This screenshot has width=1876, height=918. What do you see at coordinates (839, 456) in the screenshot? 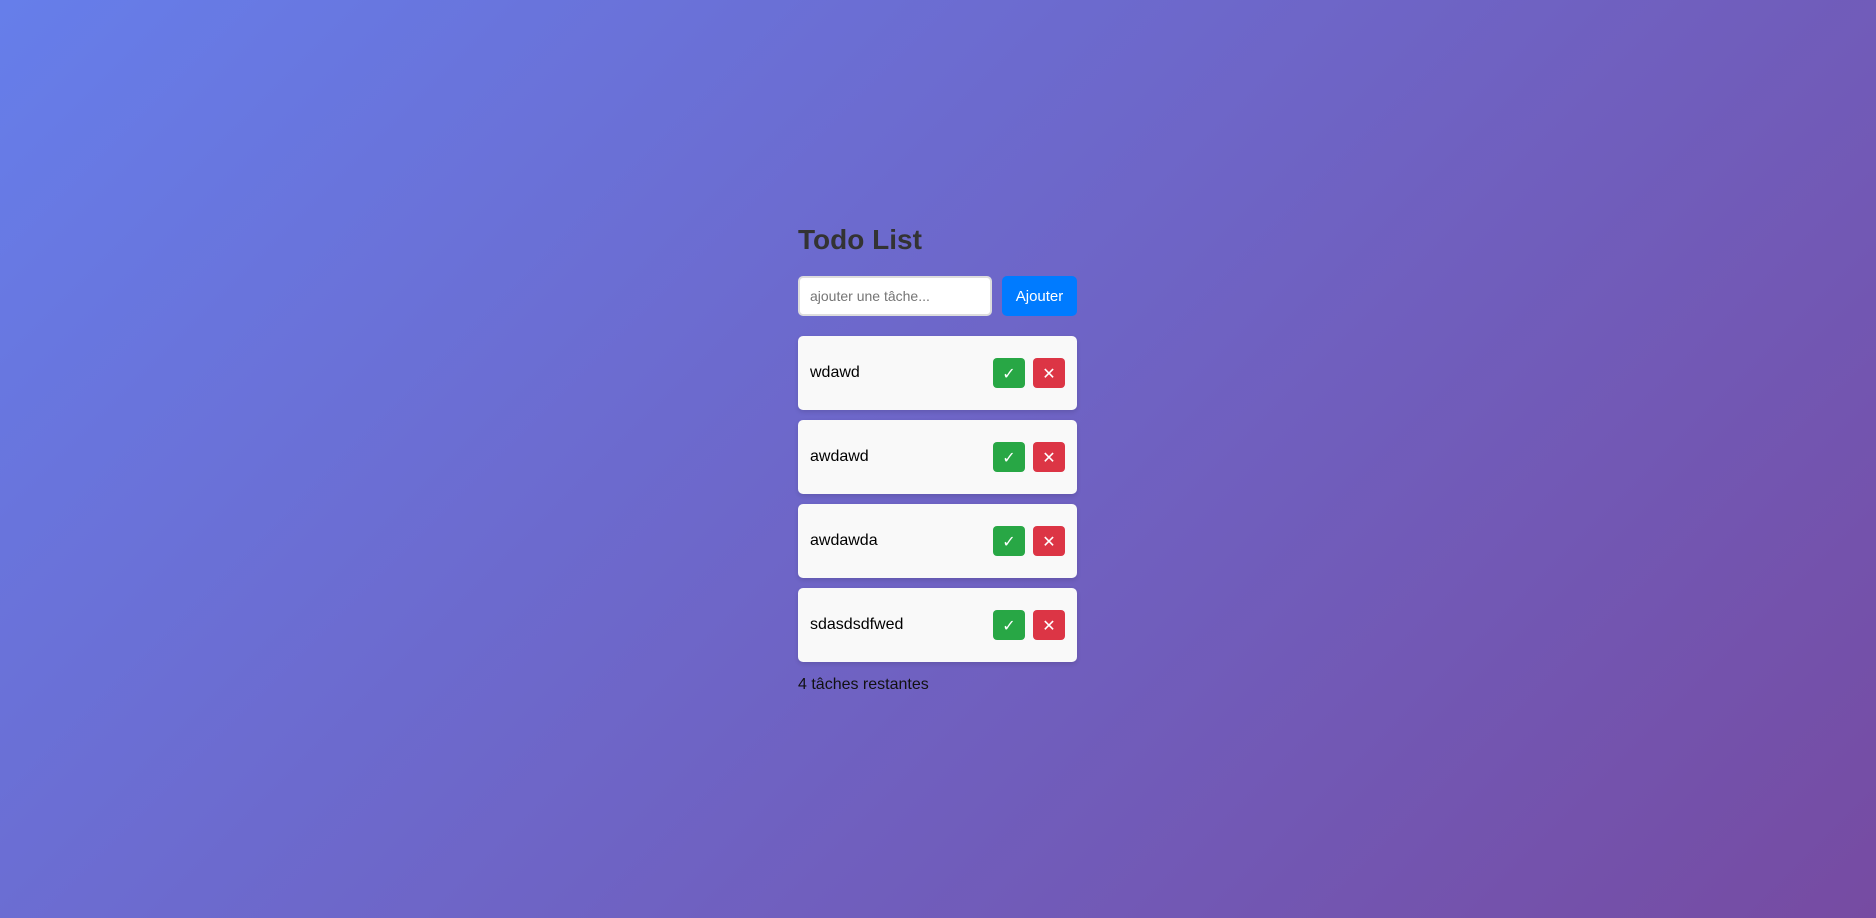
I see `task-text: awdawd` at bounding box center [839, 456].